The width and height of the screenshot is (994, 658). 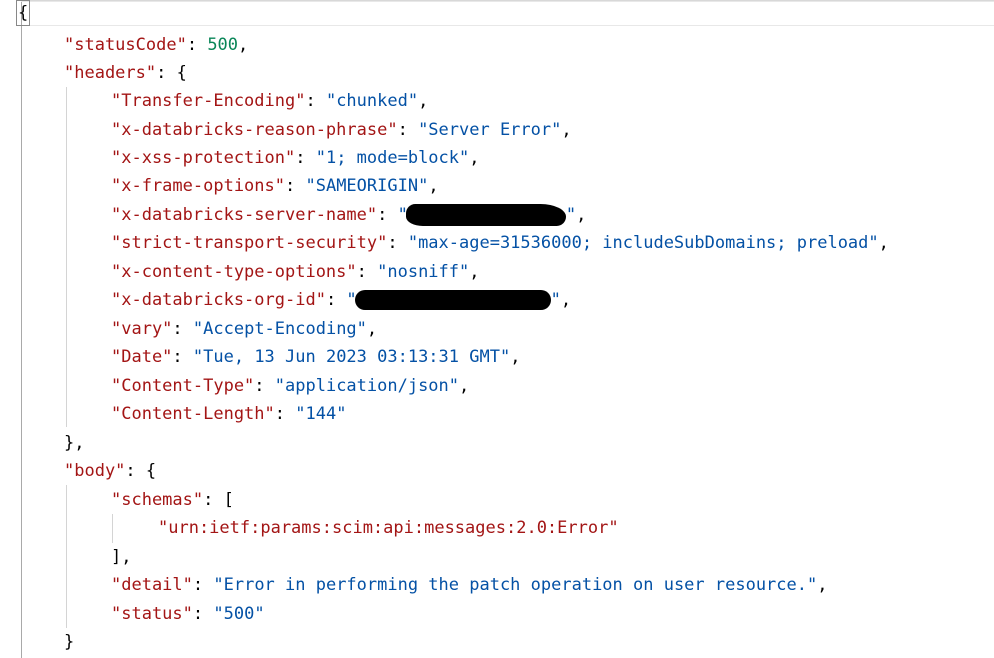 What do you see at coordinates (112, 528) in the screenshot?
I see `indent-guide-schemas` at bounding box center [112, 528].